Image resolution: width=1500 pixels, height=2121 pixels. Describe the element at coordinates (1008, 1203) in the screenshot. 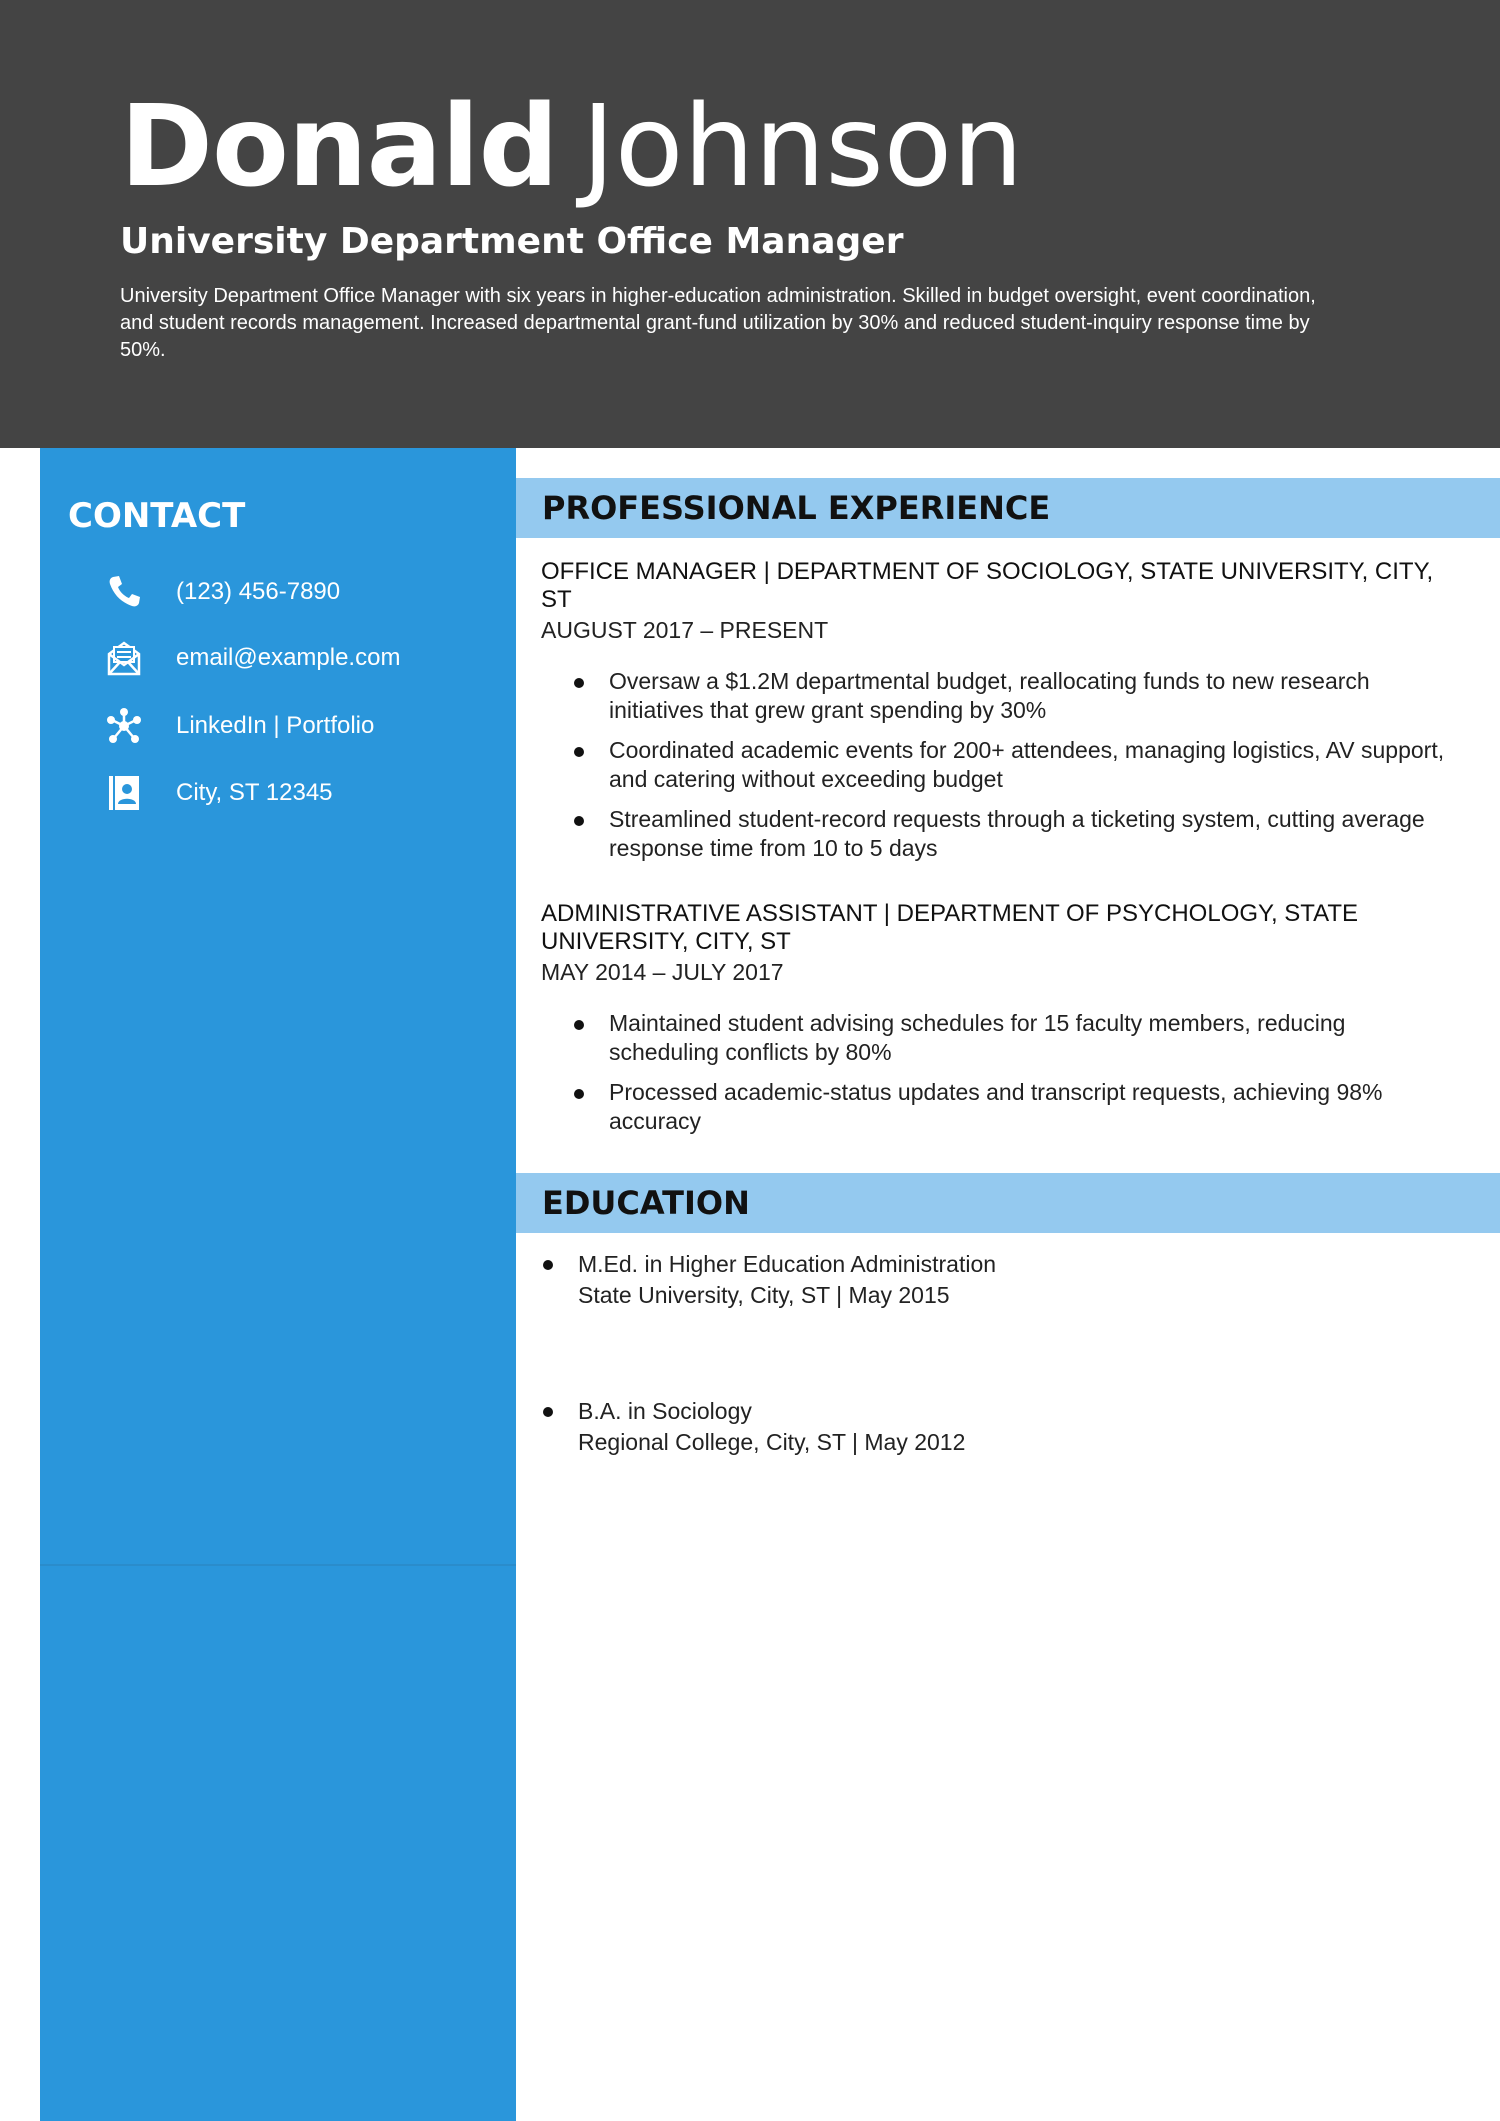

I see `education-section-bar: EDUCATION` at that location.